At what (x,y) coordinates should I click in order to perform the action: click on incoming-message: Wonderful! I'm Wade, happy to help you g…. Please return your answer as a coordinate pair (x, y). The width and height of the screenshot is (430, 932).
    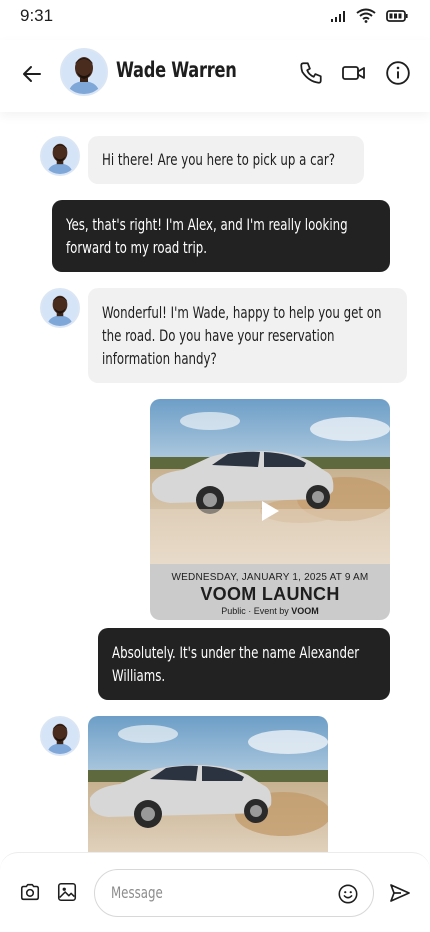
    Looking at the image, I should click on (247, 335).